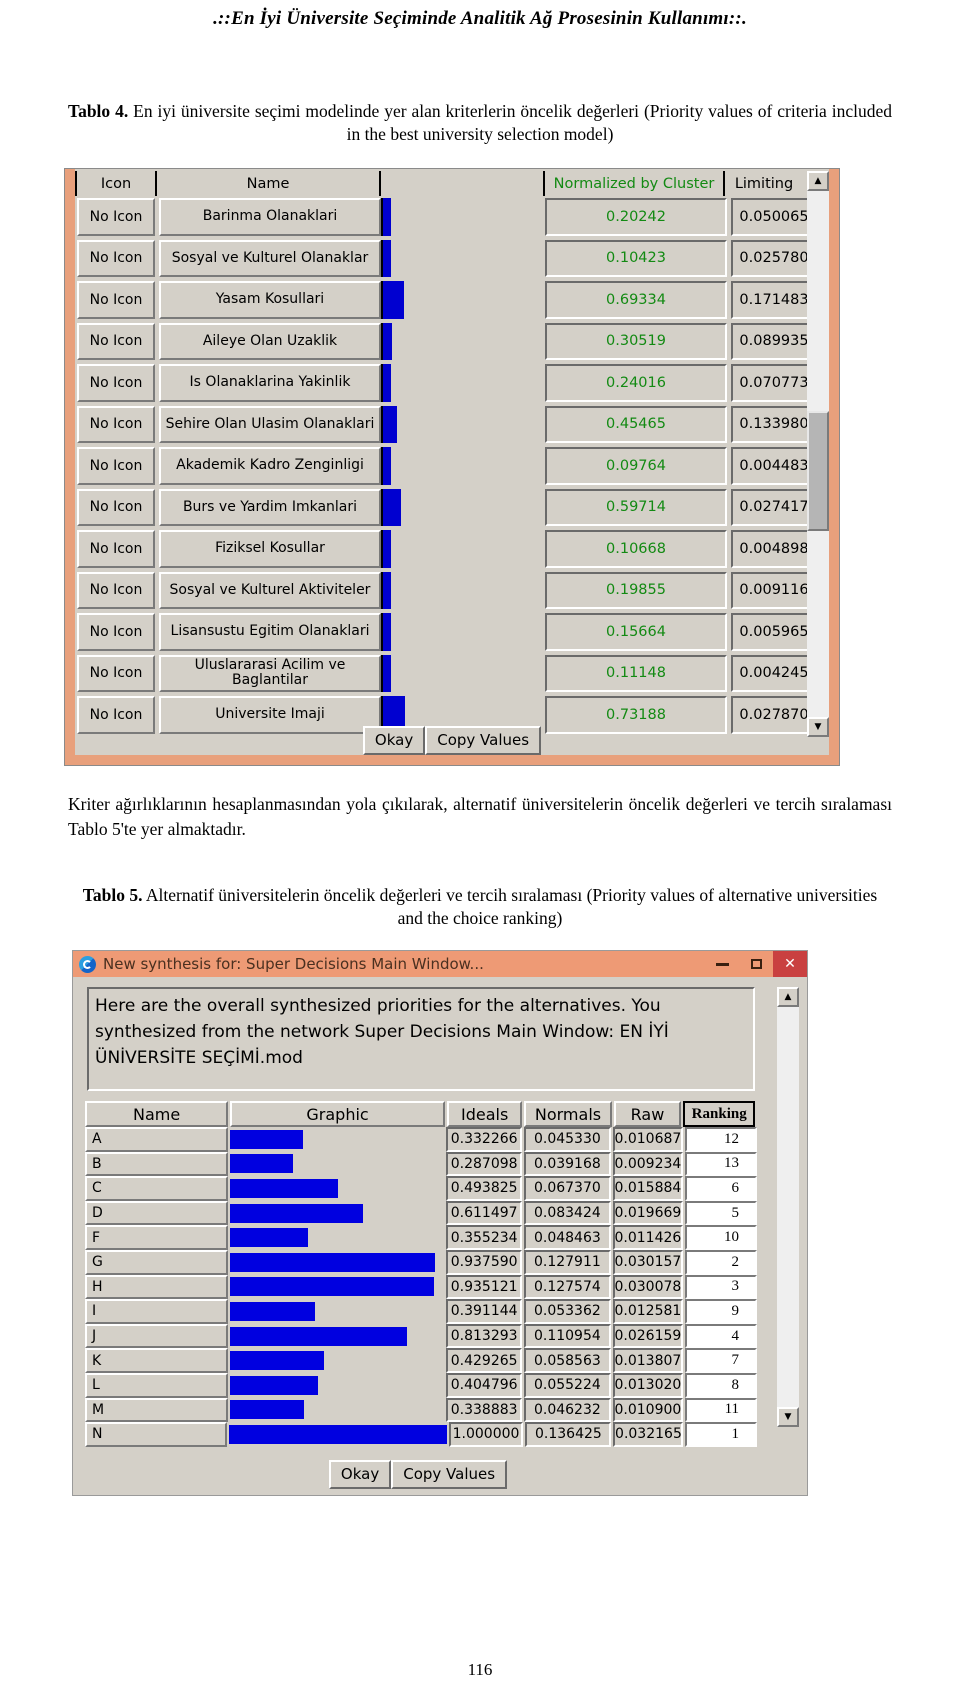 This screenshot has height=1699, width=960. Describe the element at coordinates (115, 183) in the screenshot. I see `column-header-icon: Icon` at that location.